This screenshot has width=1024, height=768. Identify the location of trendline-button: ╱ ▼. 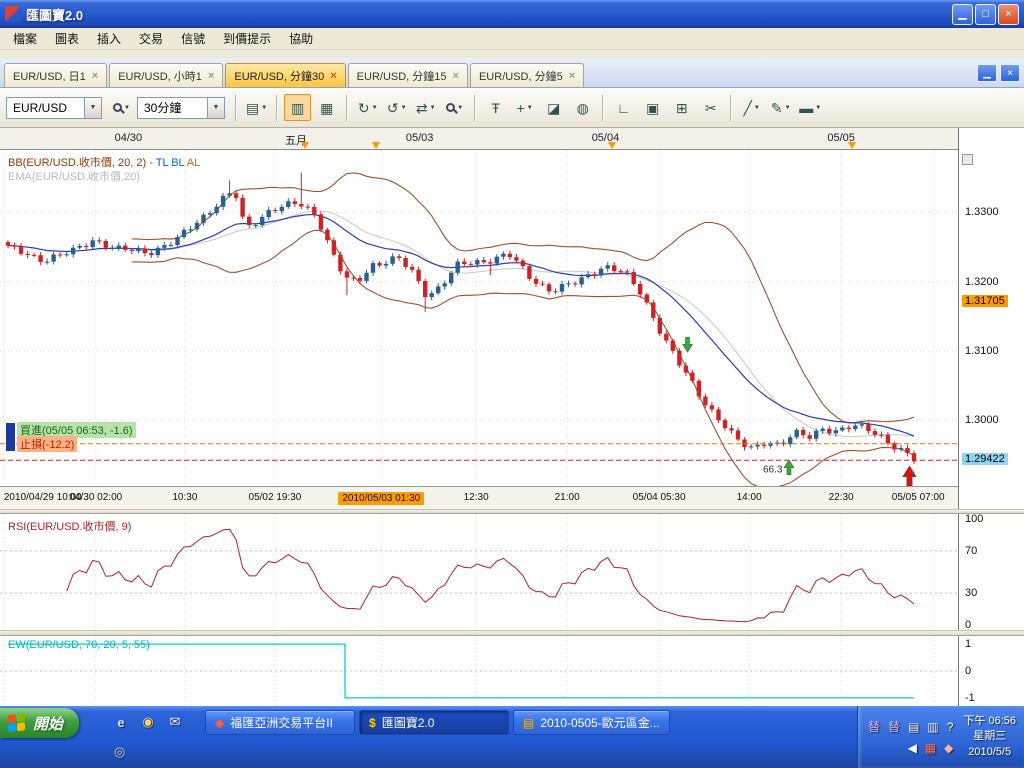
(751, 107).